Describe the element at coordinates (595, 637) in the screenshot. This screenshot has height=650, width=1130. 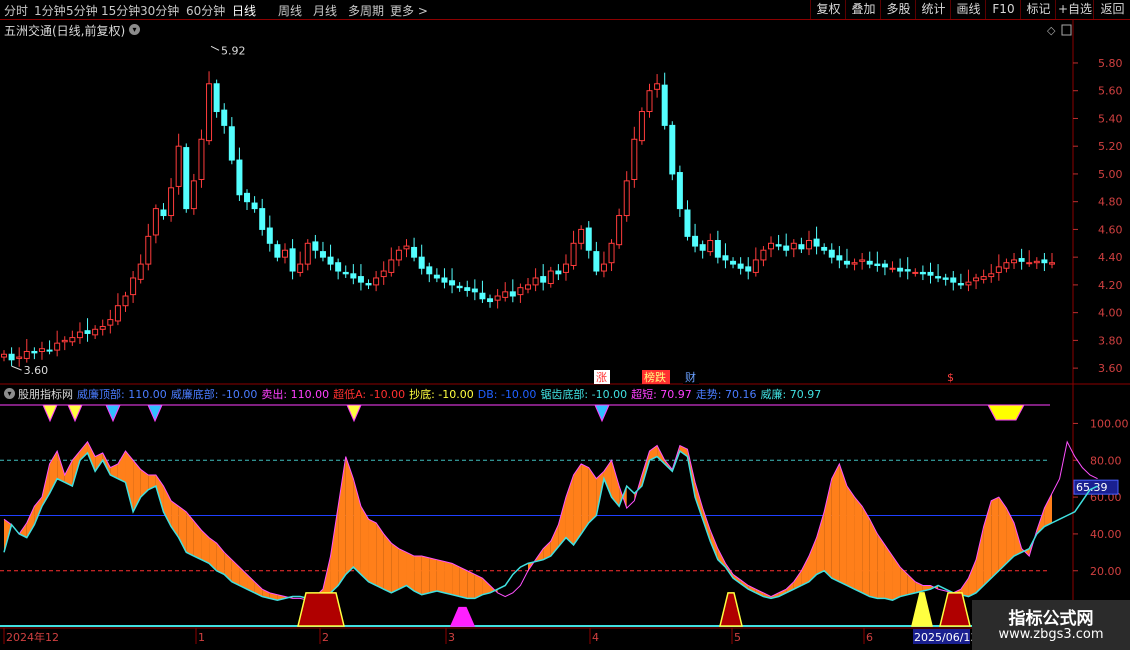
I see `time-axis-label-4: 4` at that location.